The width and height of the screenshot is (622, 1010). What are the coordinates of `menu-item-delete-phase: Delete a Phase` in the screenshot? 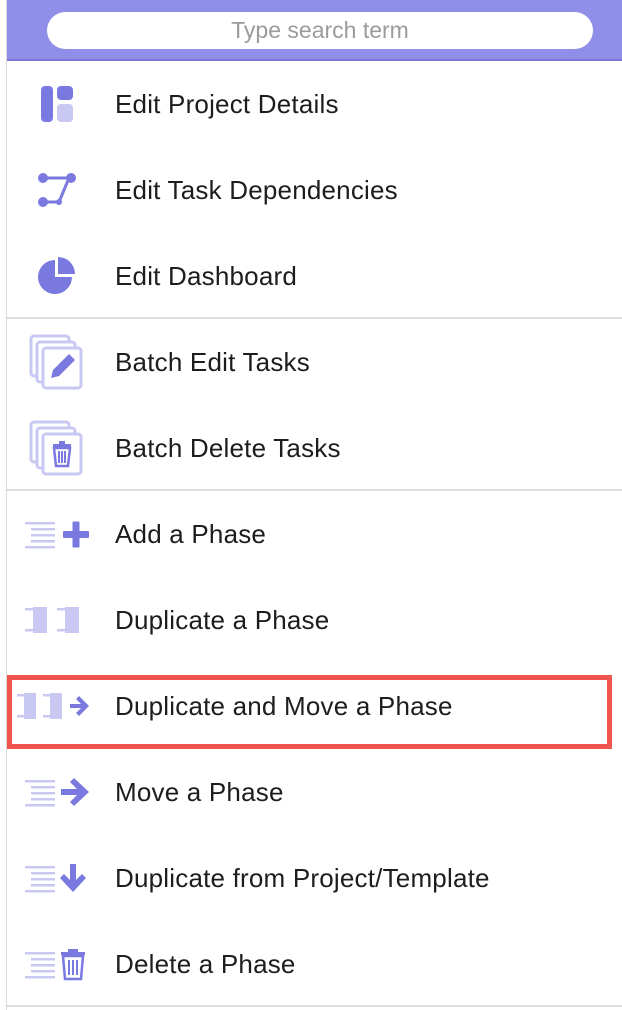 It's located at (314, 964).